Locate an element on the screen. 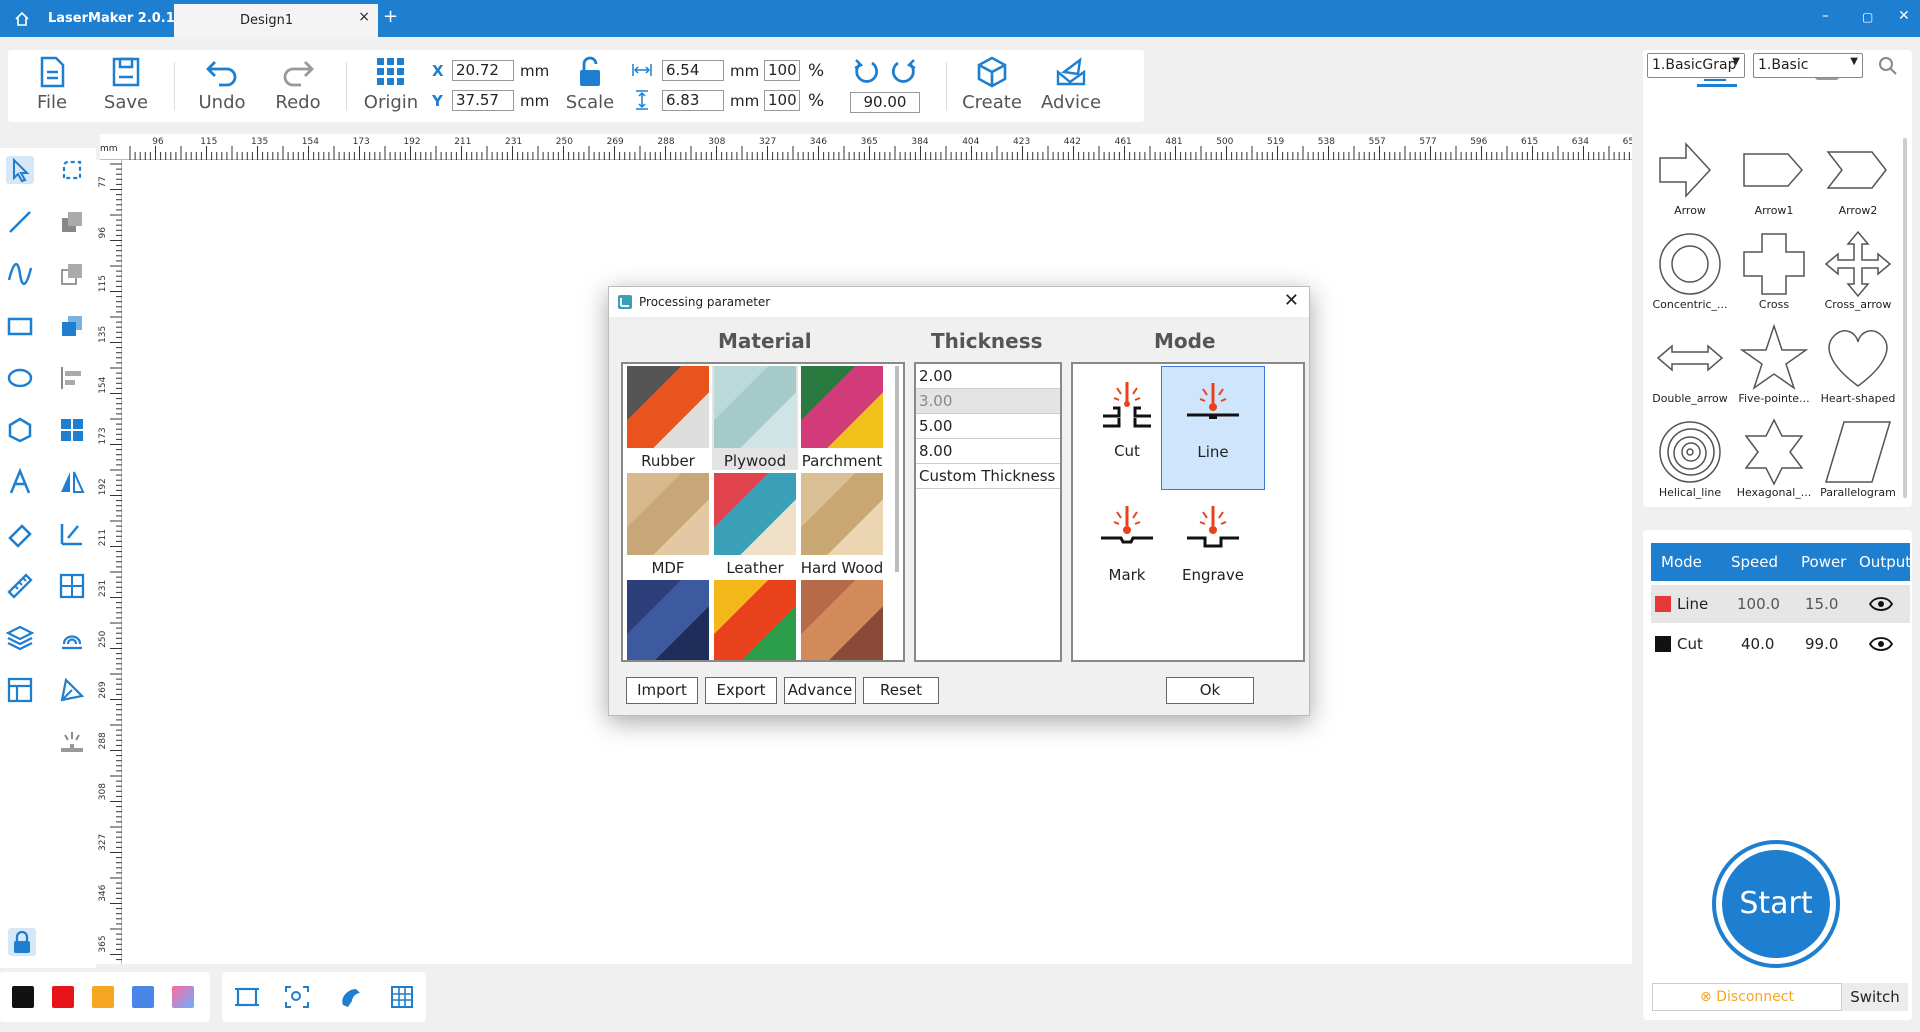  category-select: 1.BasicGrap ▼ is located at coordinates (1696, 65).